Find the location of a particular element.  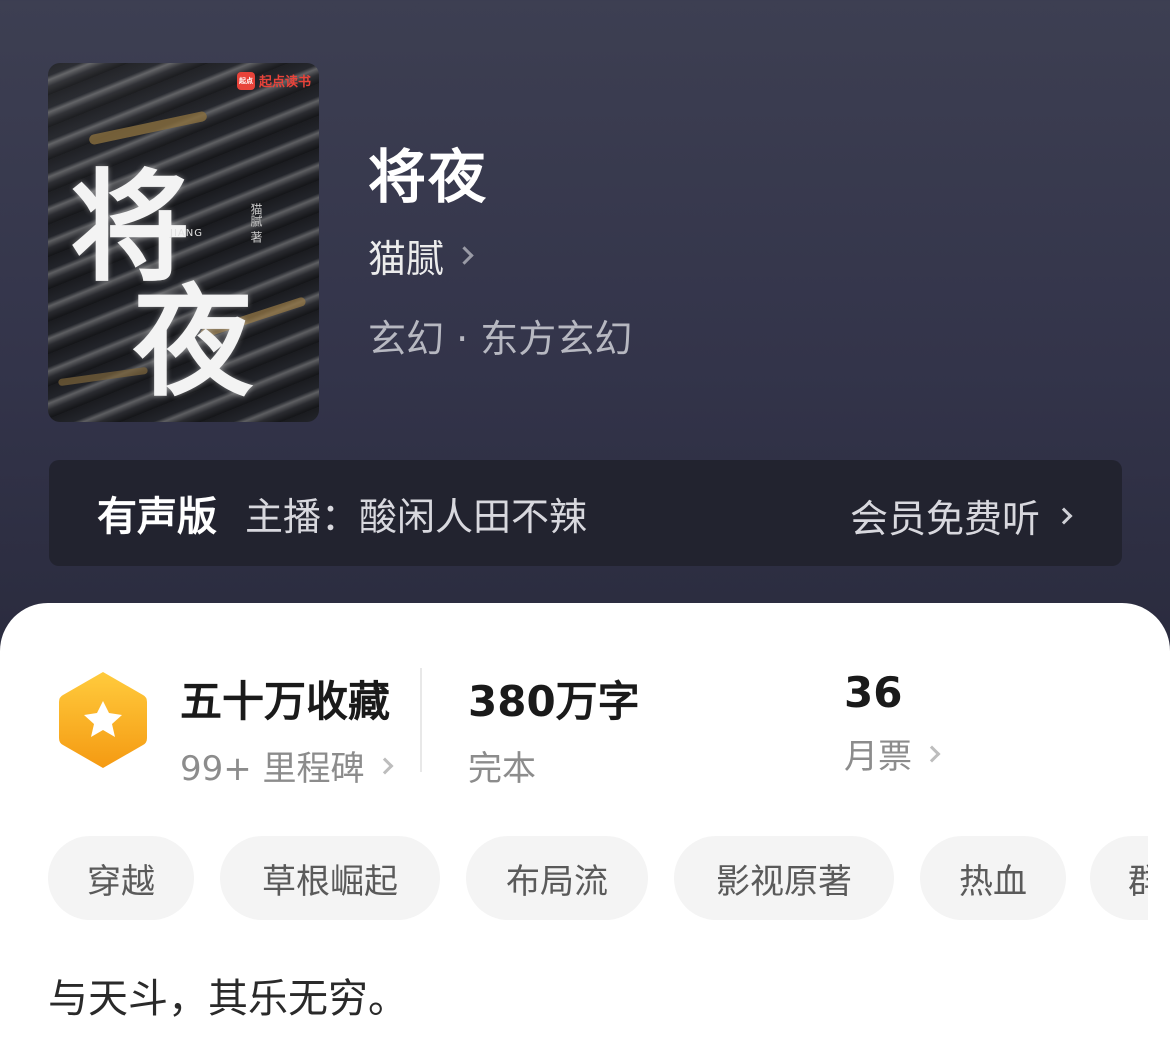

book-genre: 玄幻 · 东方玄幻 is located at coordinates (500, 339).